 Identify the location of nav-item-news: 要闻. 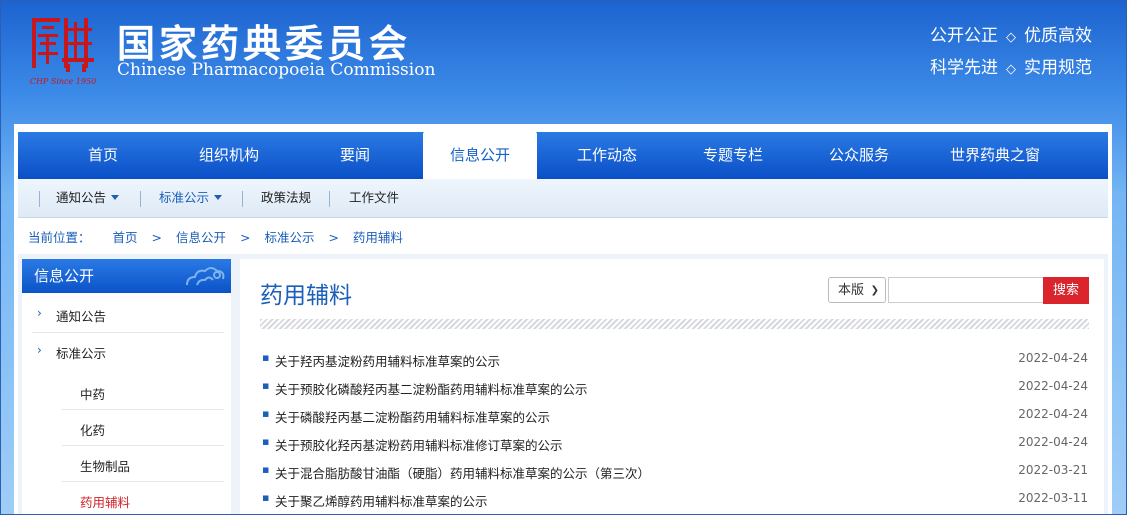
(355, 155).